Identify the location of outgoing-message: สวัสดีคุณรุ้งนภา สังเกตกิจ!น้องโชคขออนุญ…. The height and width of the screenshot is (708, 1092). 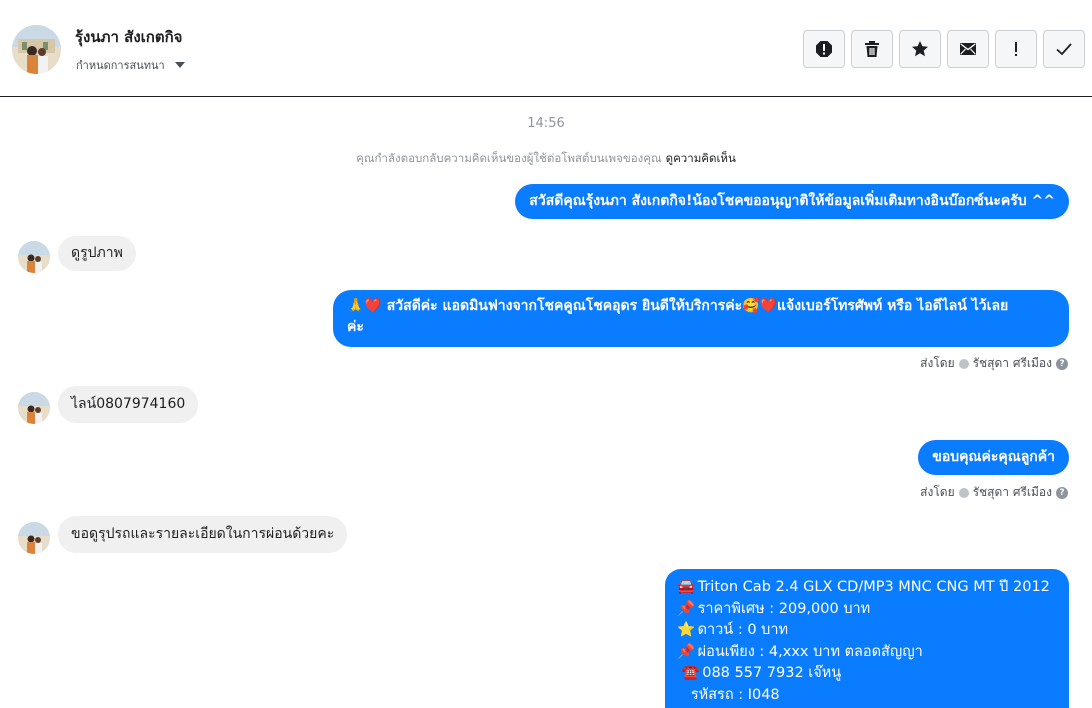
(792, 201).